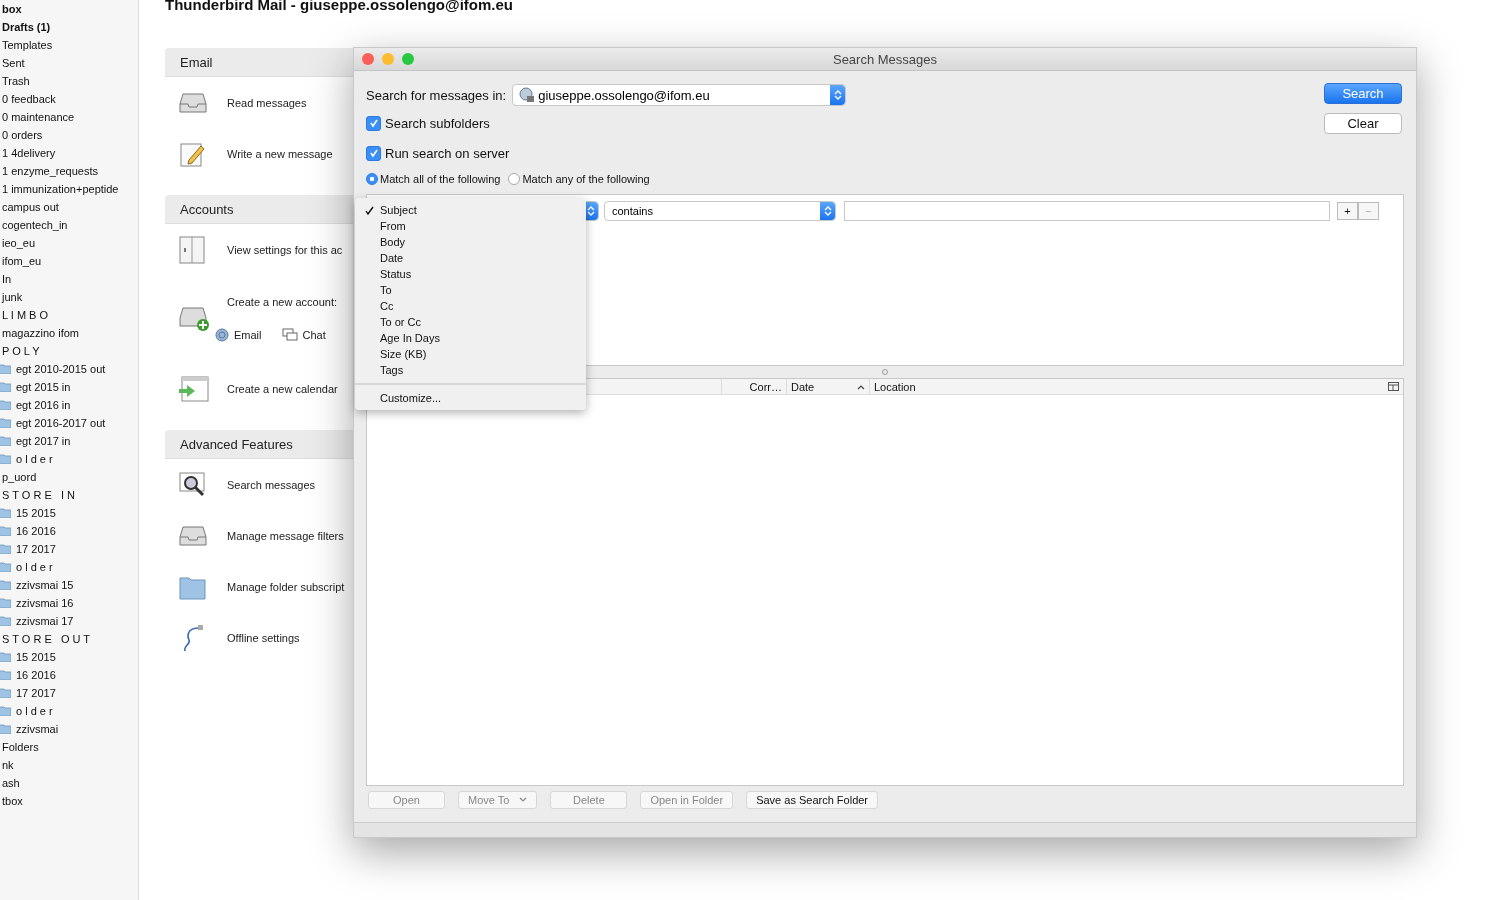 The height and width of the screenshot is (900, 1498). What do you see at coordinates (267, 102) in the screenshot?
I see `action-link: Read messages` at bounding box center [267, 102].